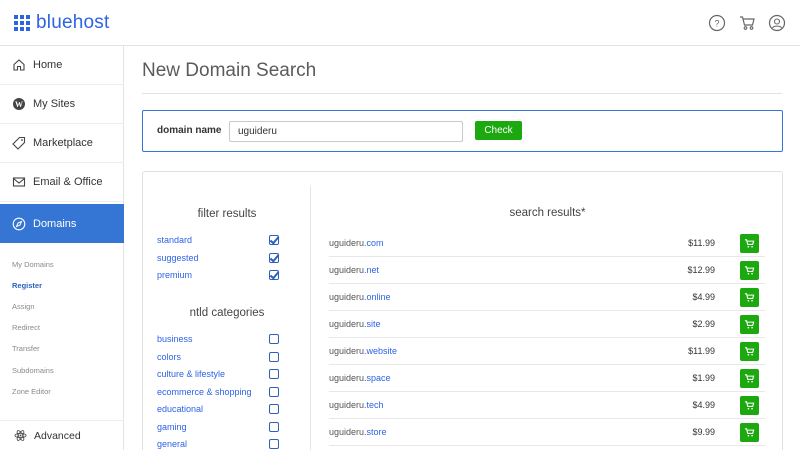  I want to click on ntld-ecommerce-shopping: ecommerce & shopping, so click(218, 392).